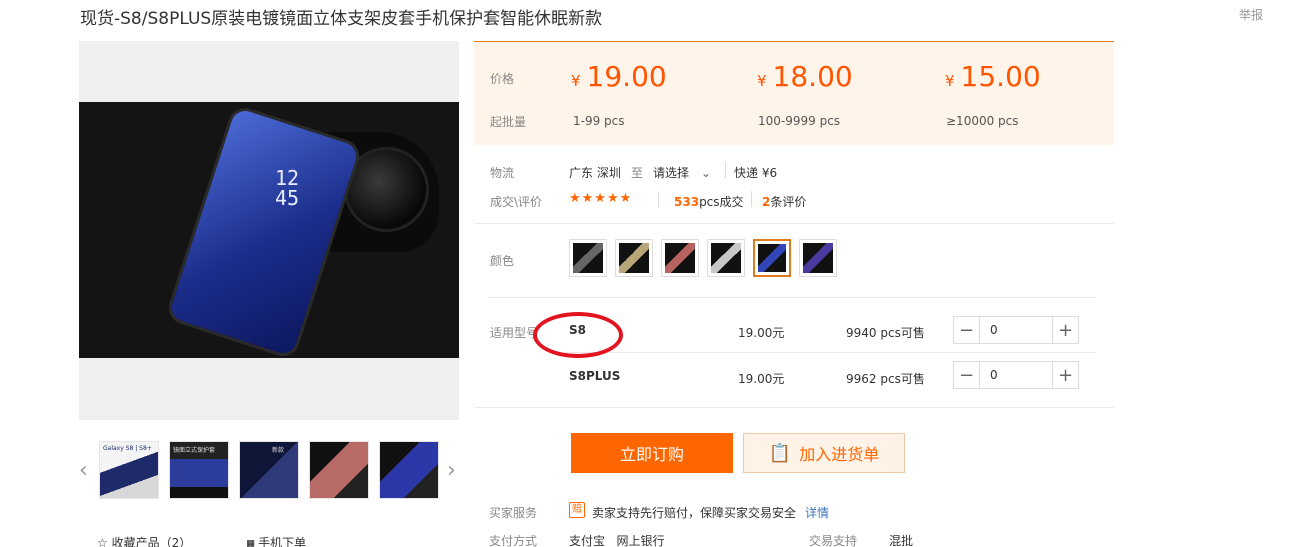 The image size is (1310, 547). What do you see at coordinates (577, 510) in the screenshot?
I see `compensation-shield-icon: 赔` at bounding box center [577, 510].